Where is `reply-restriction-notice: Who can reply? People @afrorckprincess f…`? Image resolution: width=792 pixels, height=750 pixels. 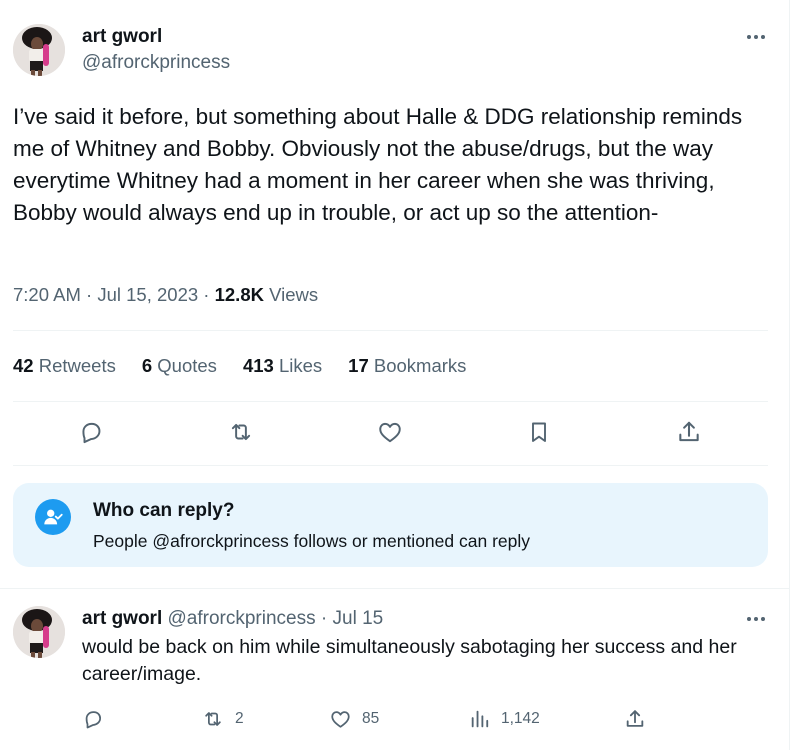 reply-restriction-notice: Who can reply? People @afrorckprincess f… is located at coordinates (390, 525).